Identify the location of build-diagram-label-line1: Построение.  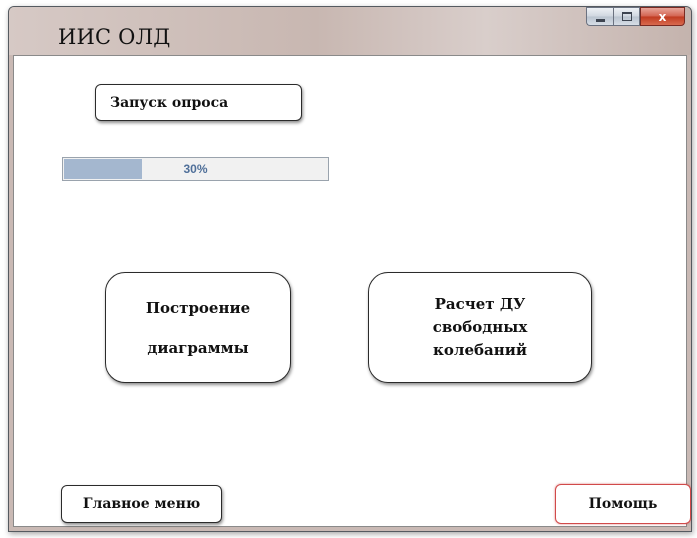
(198, 307).